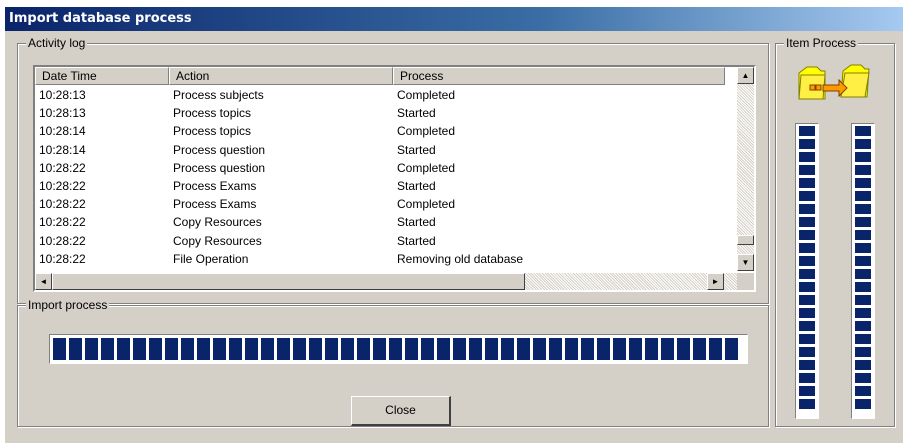 The width and height of the screenshot is (903, 443). I want to click on table-row: 10:28:14 Process topics Completed, so click(380, 131).